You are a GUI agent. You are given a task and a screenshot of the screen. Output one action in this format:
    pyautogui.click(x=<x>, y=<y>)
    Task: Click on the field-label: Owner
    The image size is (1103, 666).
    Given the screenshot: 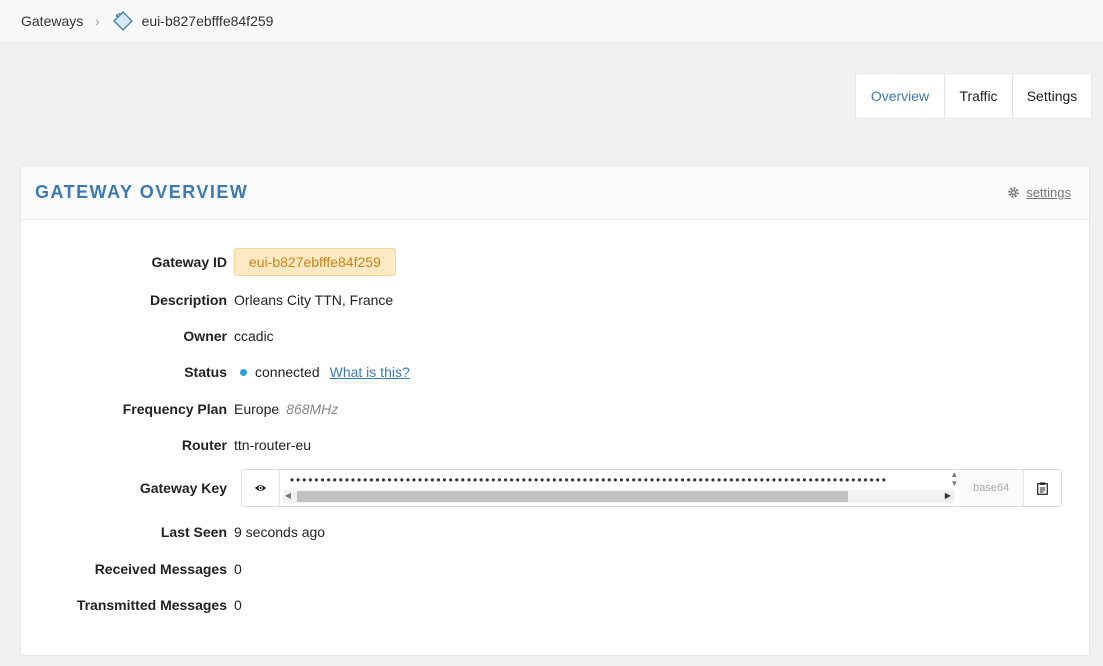 What is the action you would take?
    pyautogui.click(x=205, y=336)
    